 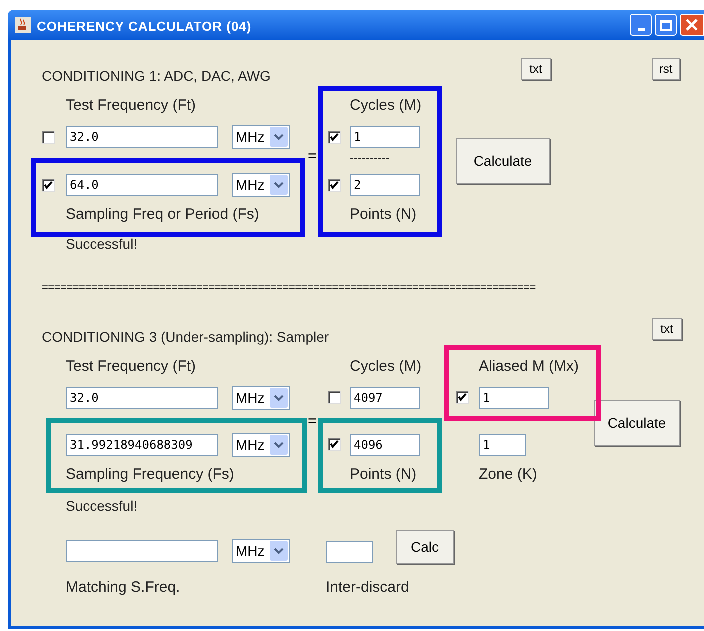 I want to click on field-label: Matching S.Freq., so click(x=123, y=588).